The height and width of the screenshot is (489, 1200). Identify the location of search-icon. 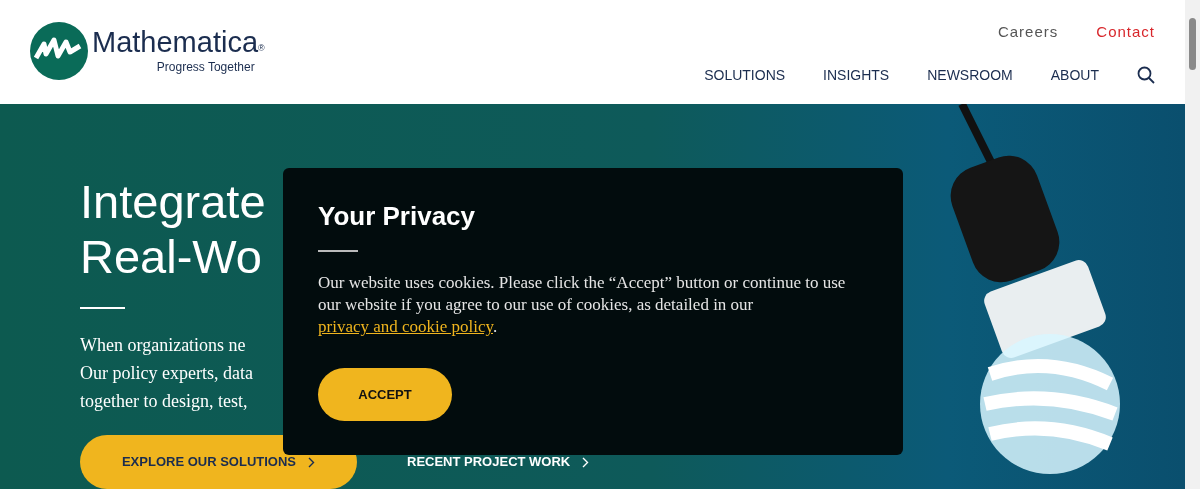
(1146, 75).